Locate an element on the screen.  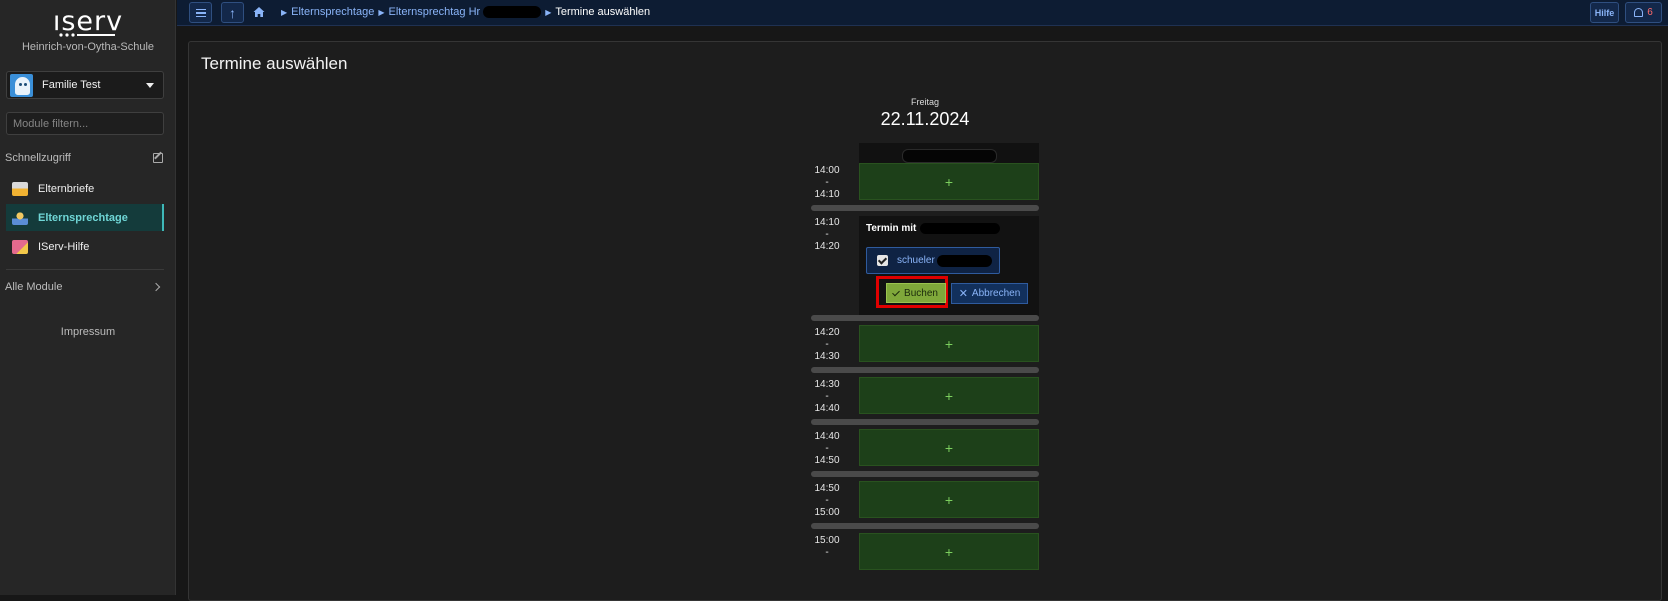
school-name: Heinrich-von-Oytha-Schule is located at coordinates (88, 47).